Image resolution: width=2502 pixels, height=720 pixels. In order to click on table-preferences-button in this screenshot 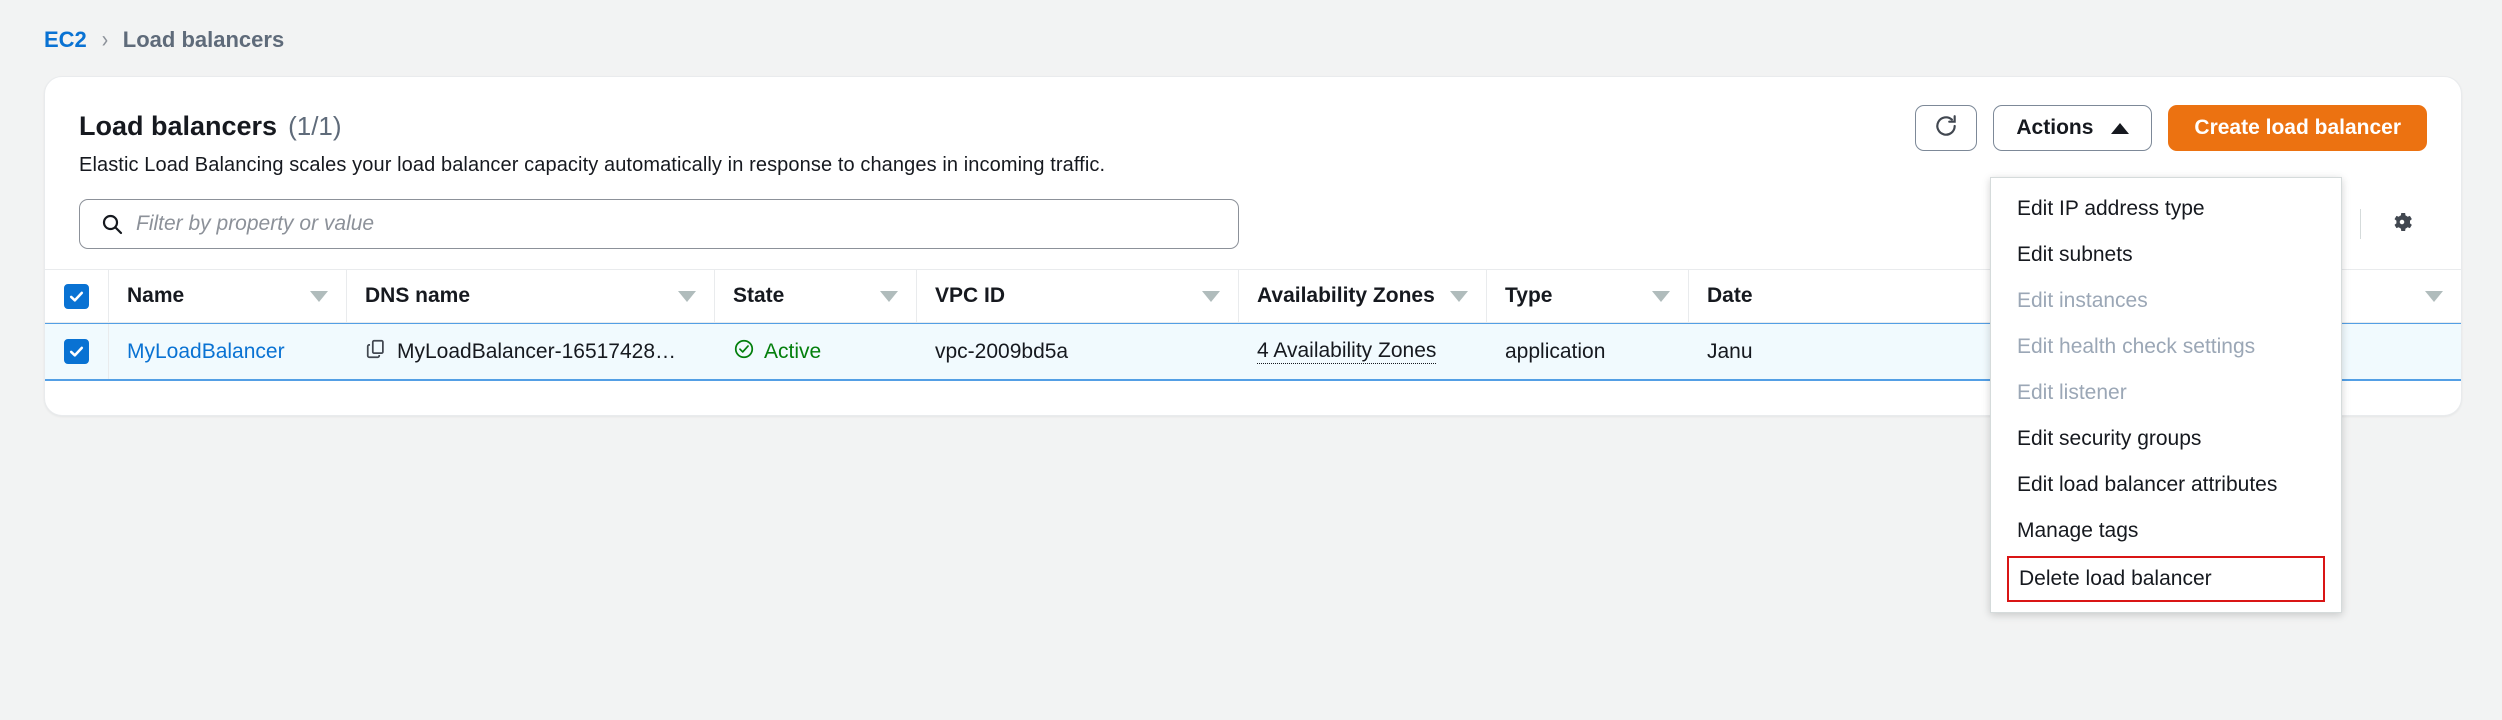, I will do `click(2402, 224)`.